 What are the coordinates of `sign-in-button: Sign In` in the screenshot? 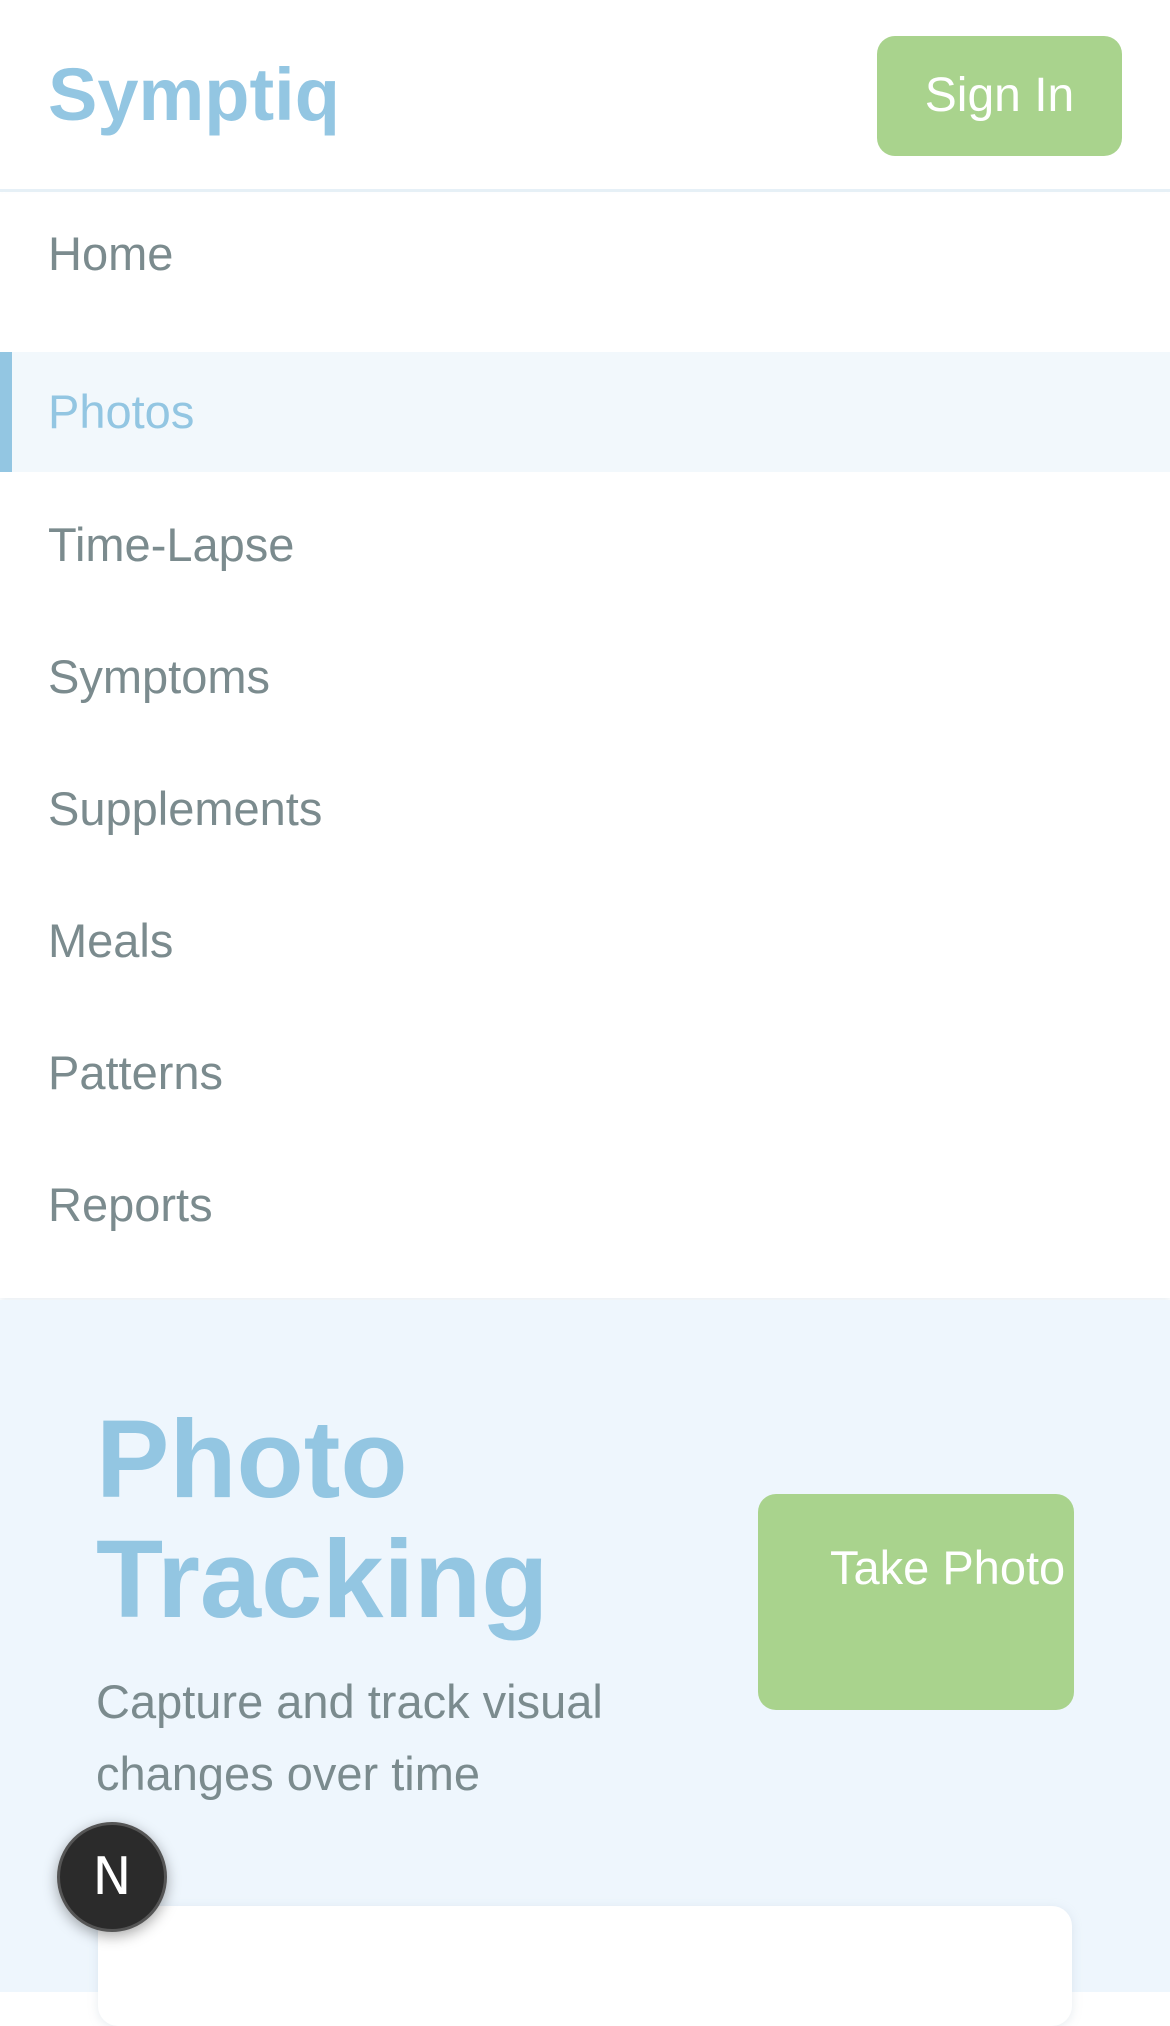 It's located at (999, 96).